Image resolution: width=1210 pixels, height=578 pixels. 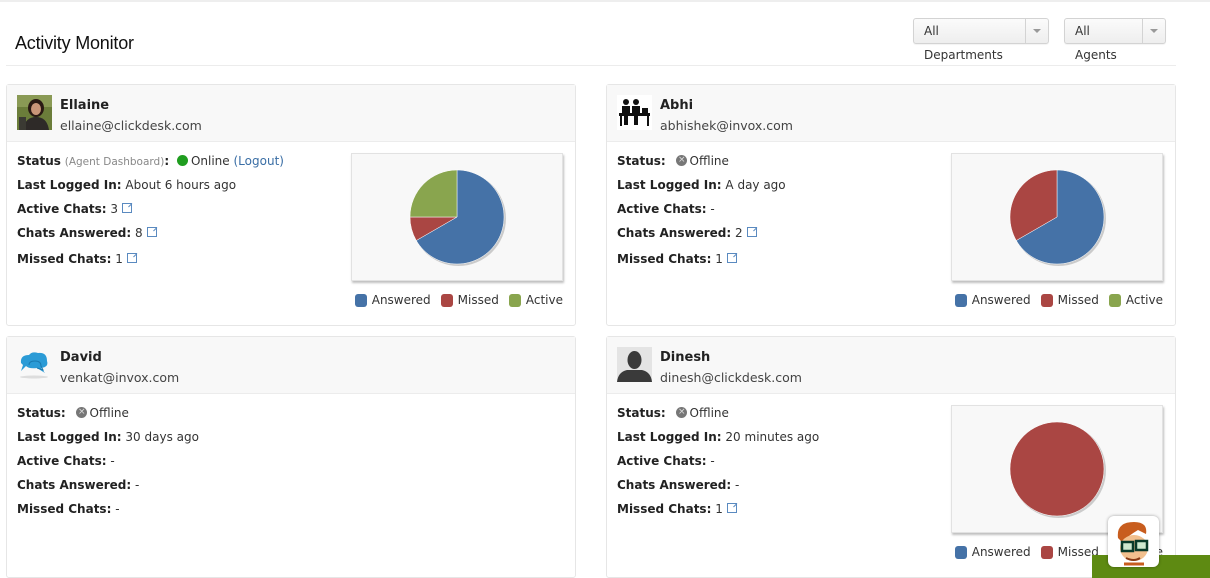 I want to click on active-chats-row: Active Chats: 3, so click(x=150, y=213).